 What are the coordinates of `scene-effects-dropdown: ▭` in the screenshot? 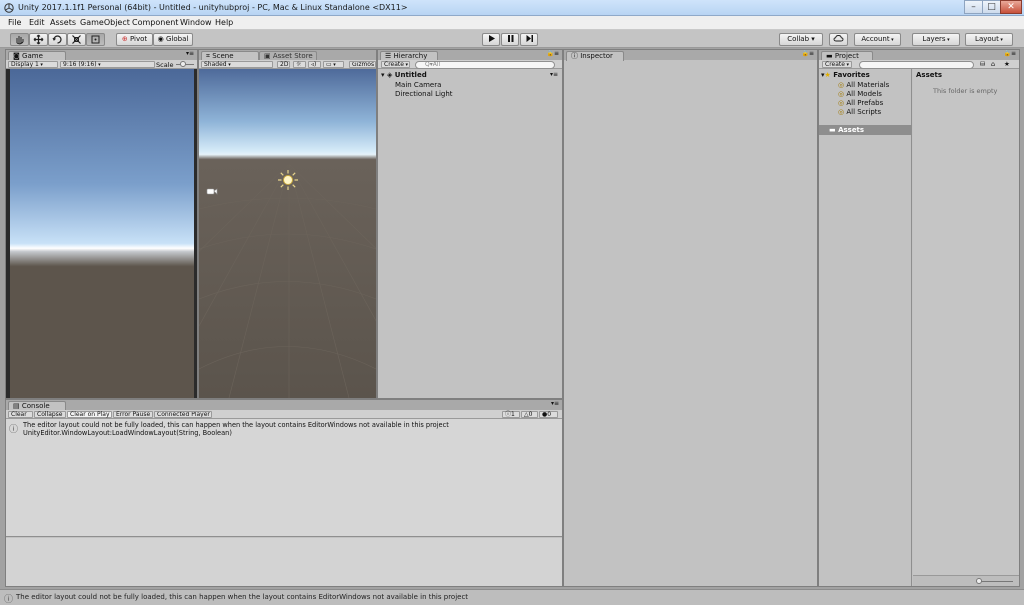 It's located at (333, 64).